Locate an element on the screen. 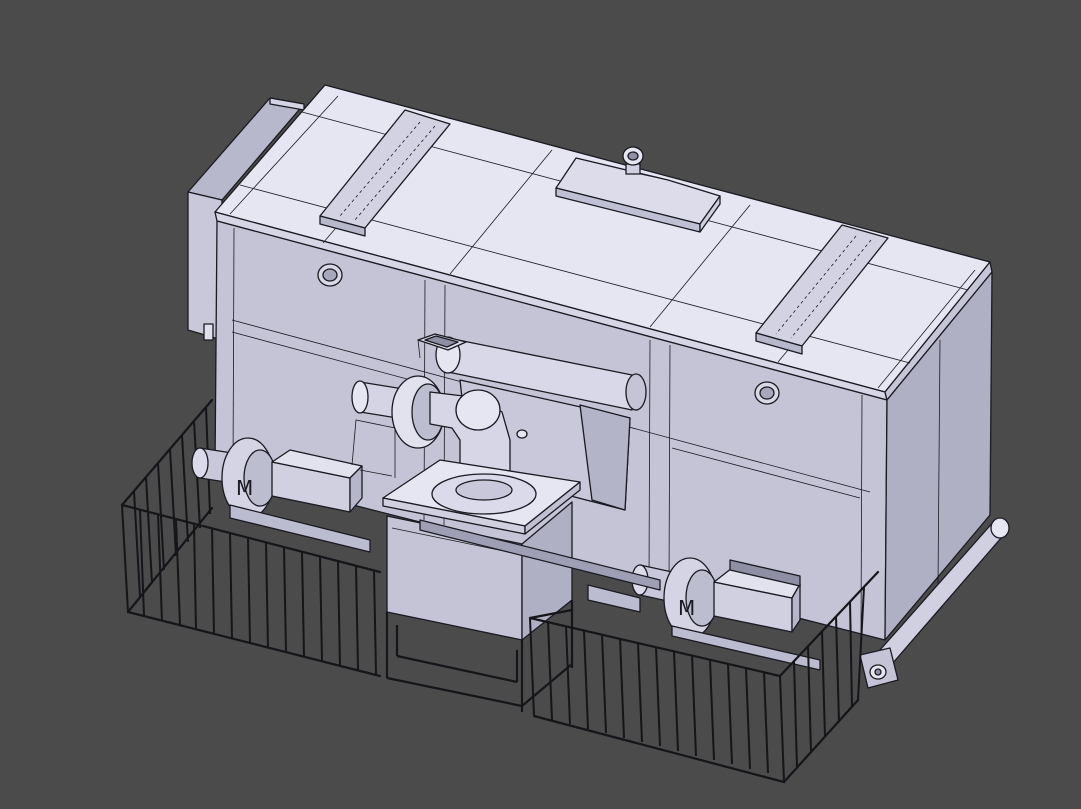 The image size is (1081, 809). viewport-window-right is located at coordinates (767, 393).